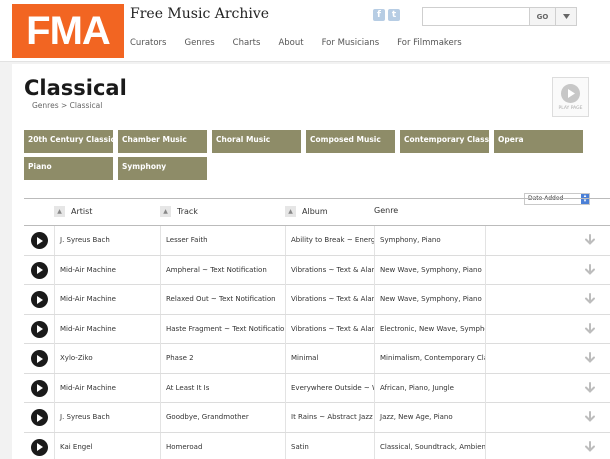 This screenshot has height=459, width=610. I want to click on track-title: At Least It Is, so click(222, 388).